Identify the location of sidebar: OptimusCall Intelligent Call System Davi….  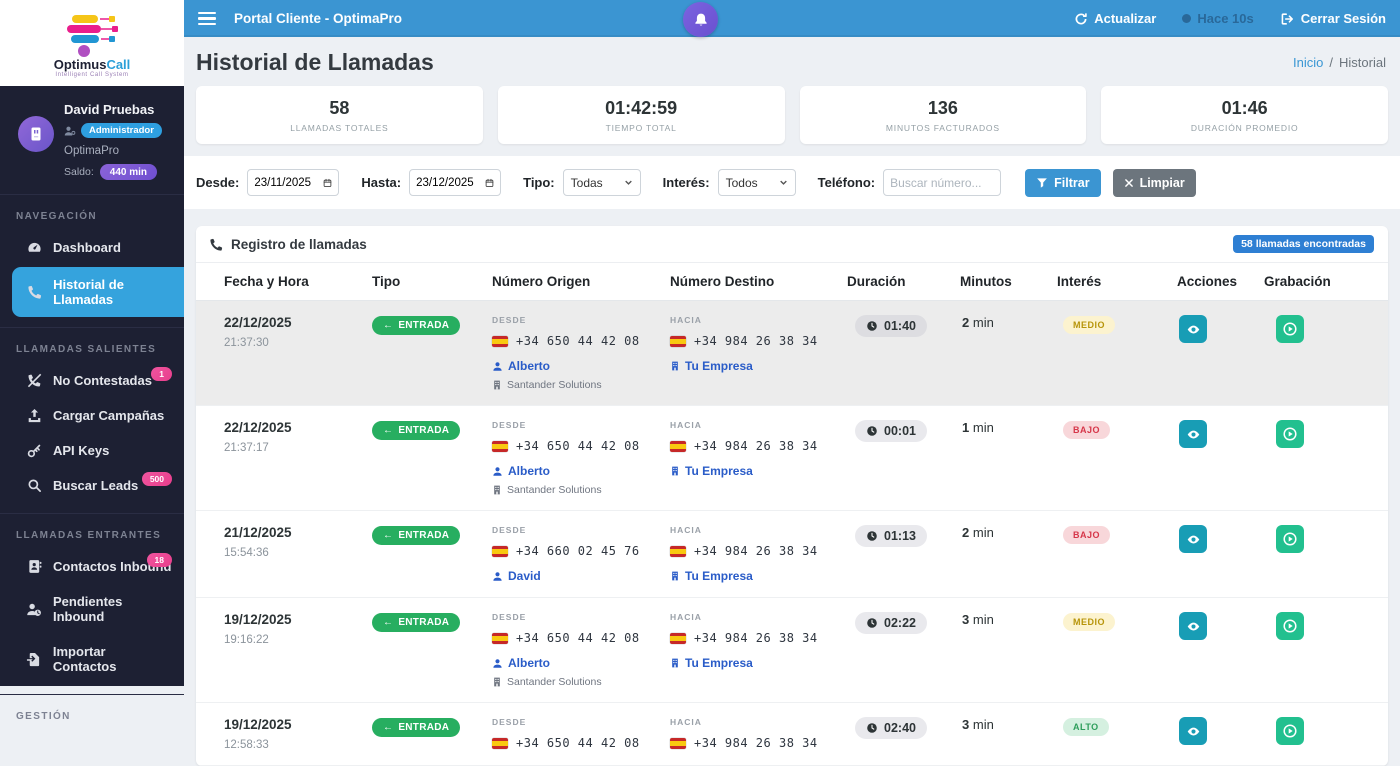
(92, 361).